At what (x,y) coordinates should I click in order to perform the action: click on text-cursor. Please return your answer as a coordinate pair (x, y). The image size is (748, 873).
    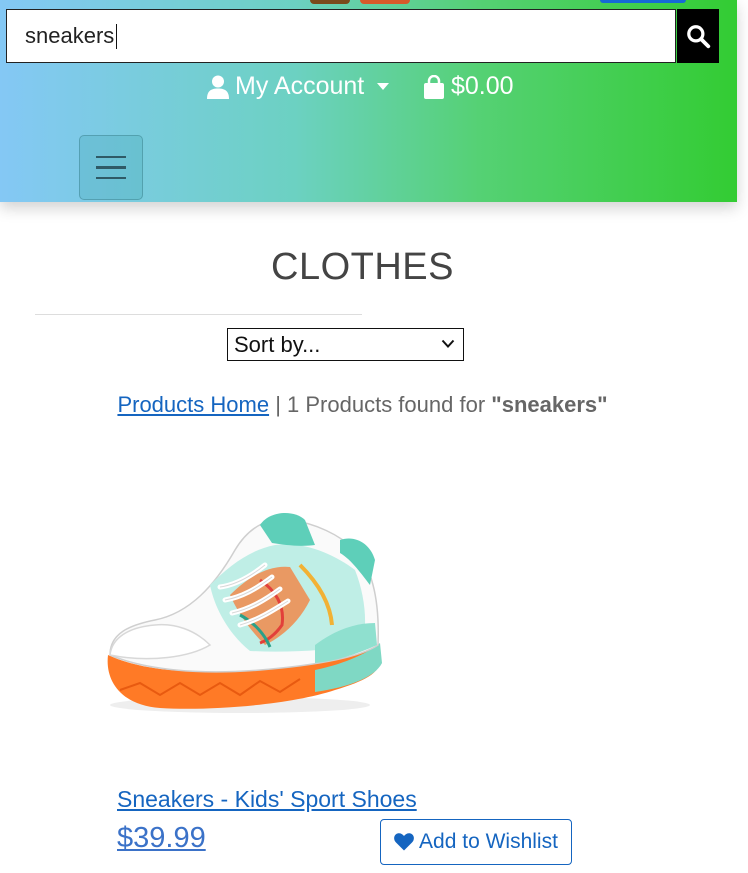
    Looking at the image, I should click on (116, 36).